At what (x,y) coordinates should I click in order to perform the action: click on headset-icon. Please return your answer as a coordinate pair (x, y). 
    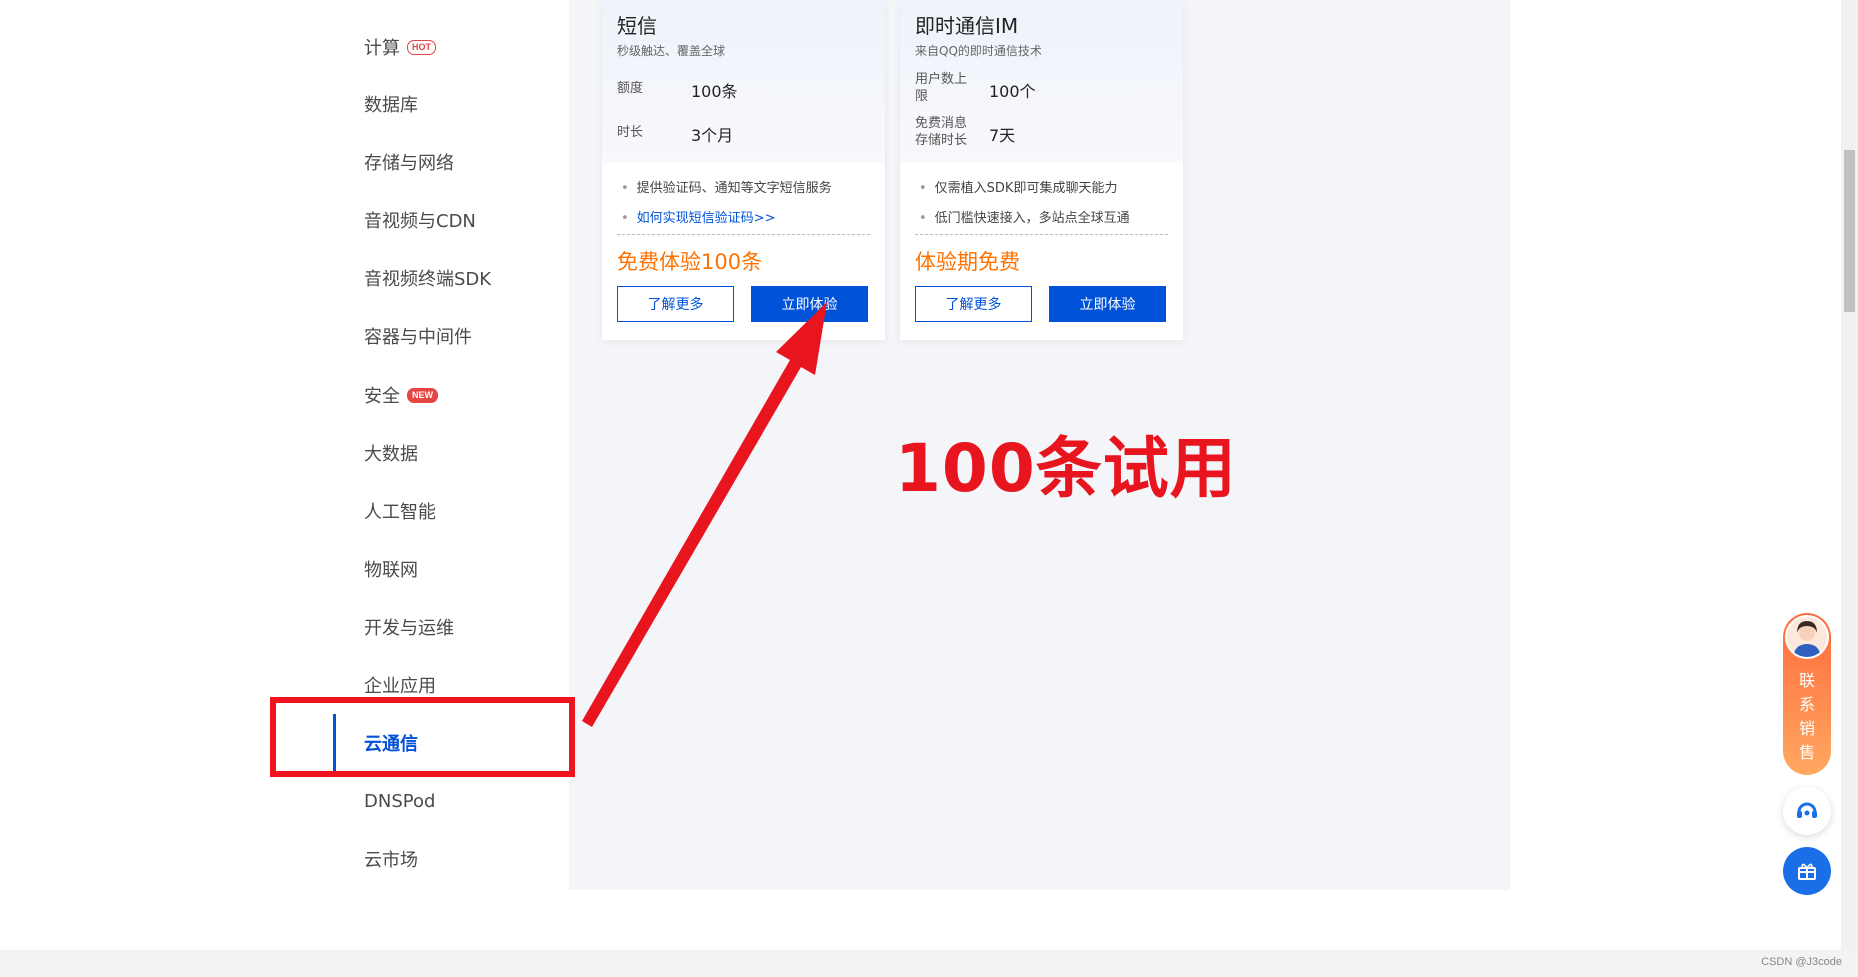
    Looking at the image, I should click on (1807, 810).